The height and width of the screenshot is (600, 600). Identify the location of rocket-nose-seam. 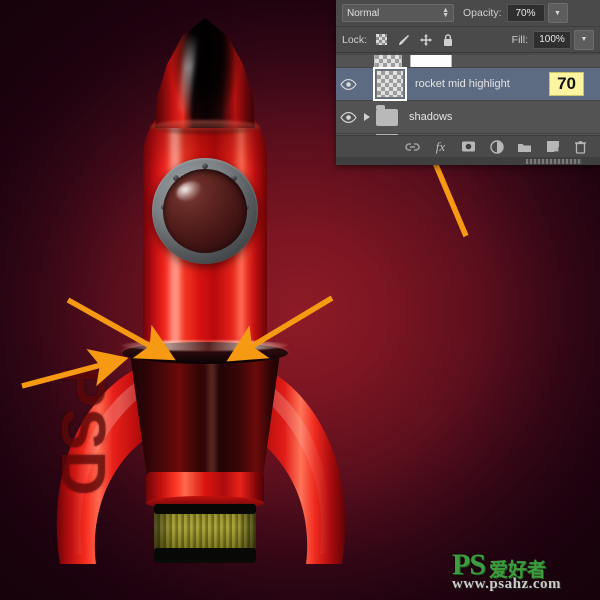
(205, 127).